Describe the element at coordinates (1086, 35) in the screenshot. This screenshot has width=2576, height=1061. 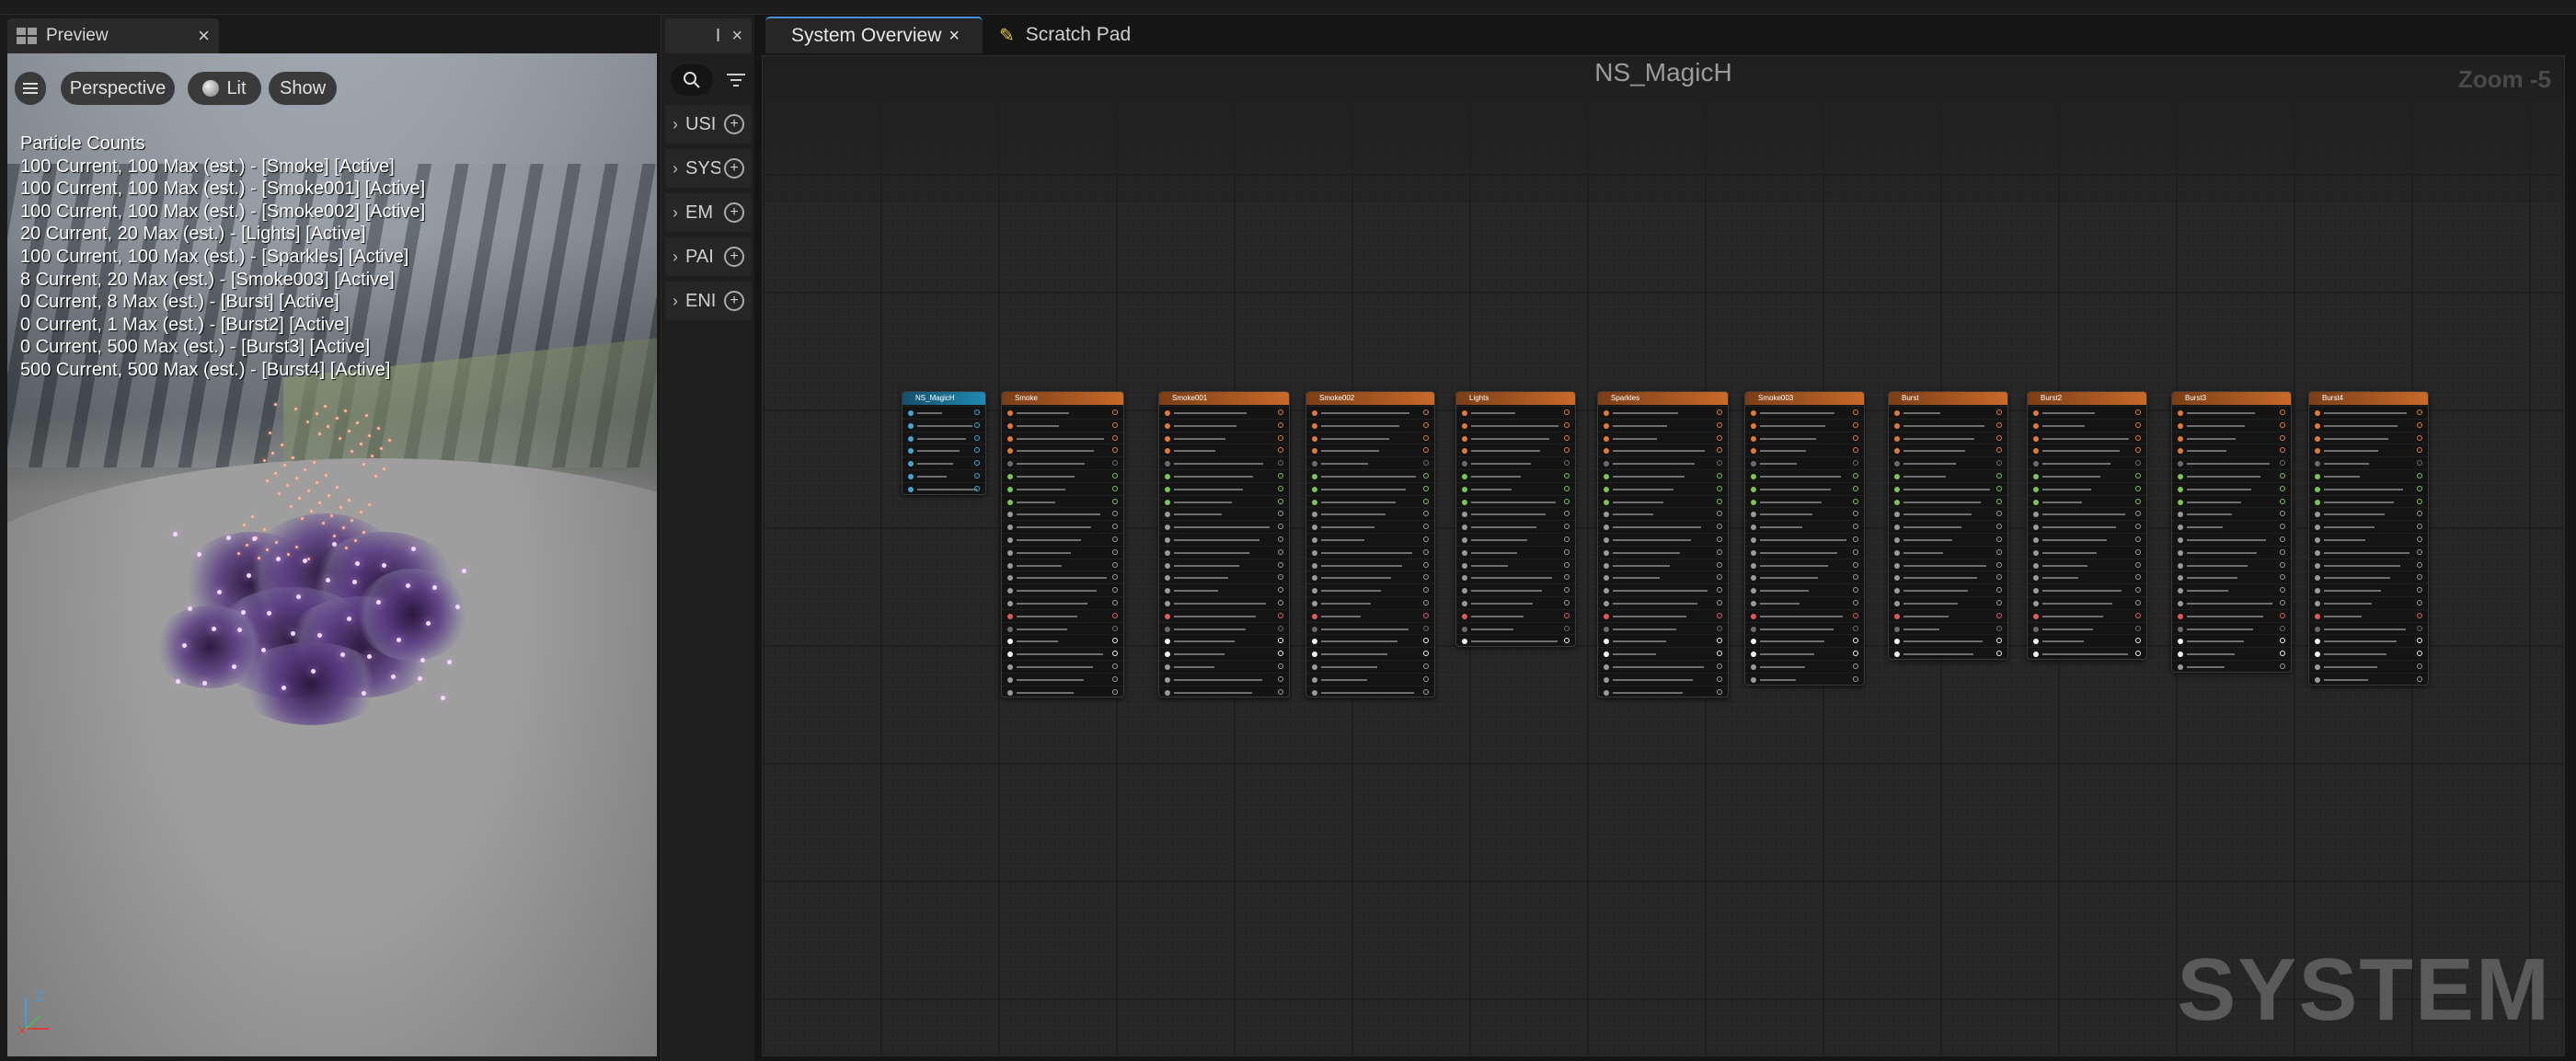
I see `tab-scratch-pad: ✎ Scratch Pad` at that location.